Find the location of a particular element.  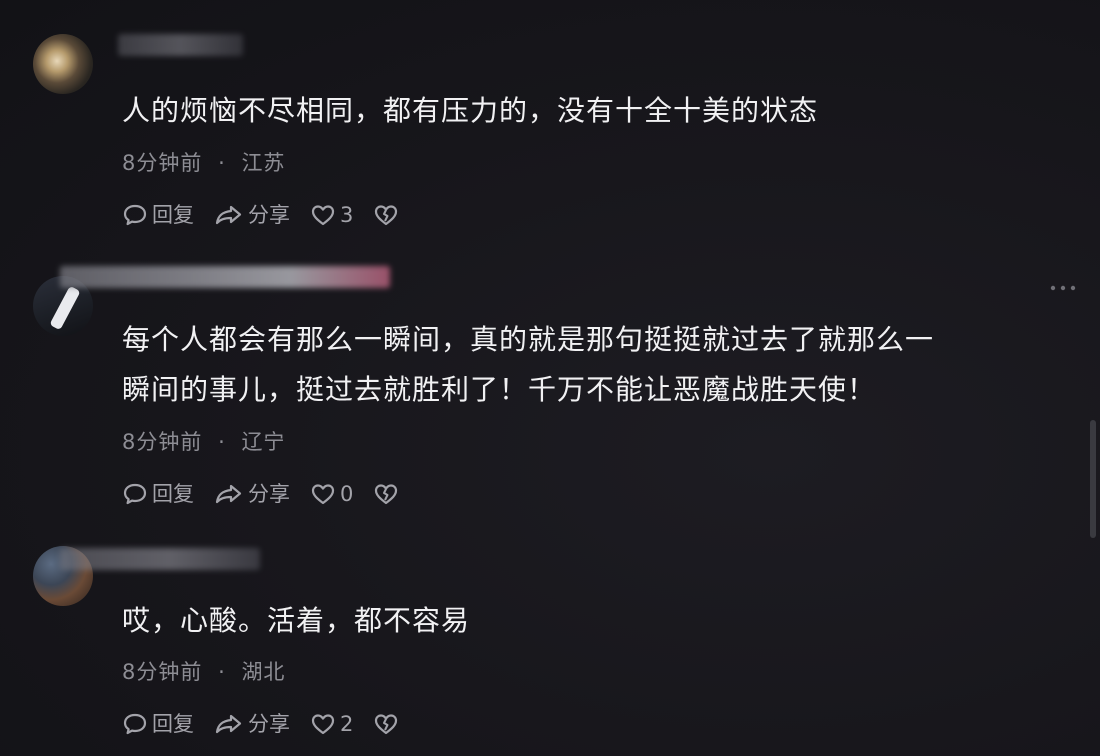

comment-text: 人的烦恼不尽相同，都有压力的，没有十全十美的状态 is located at coordinates (470, 110).